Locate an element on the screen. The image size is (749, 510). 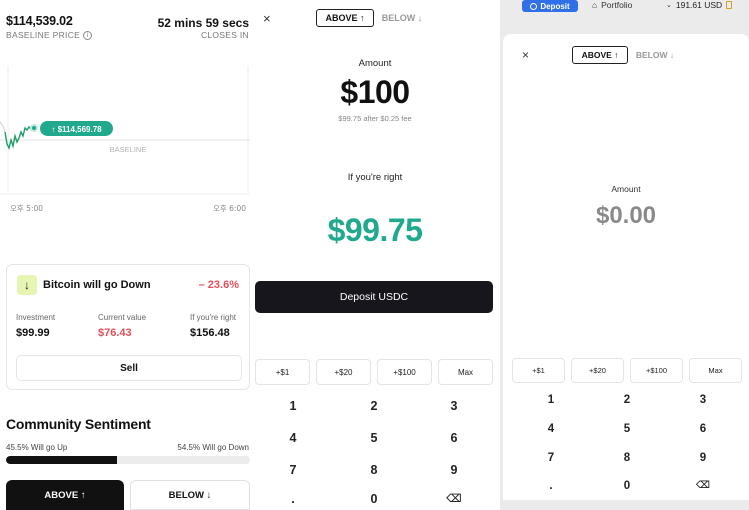
deposit-button: Deposit is located at coordinates (550, 6).